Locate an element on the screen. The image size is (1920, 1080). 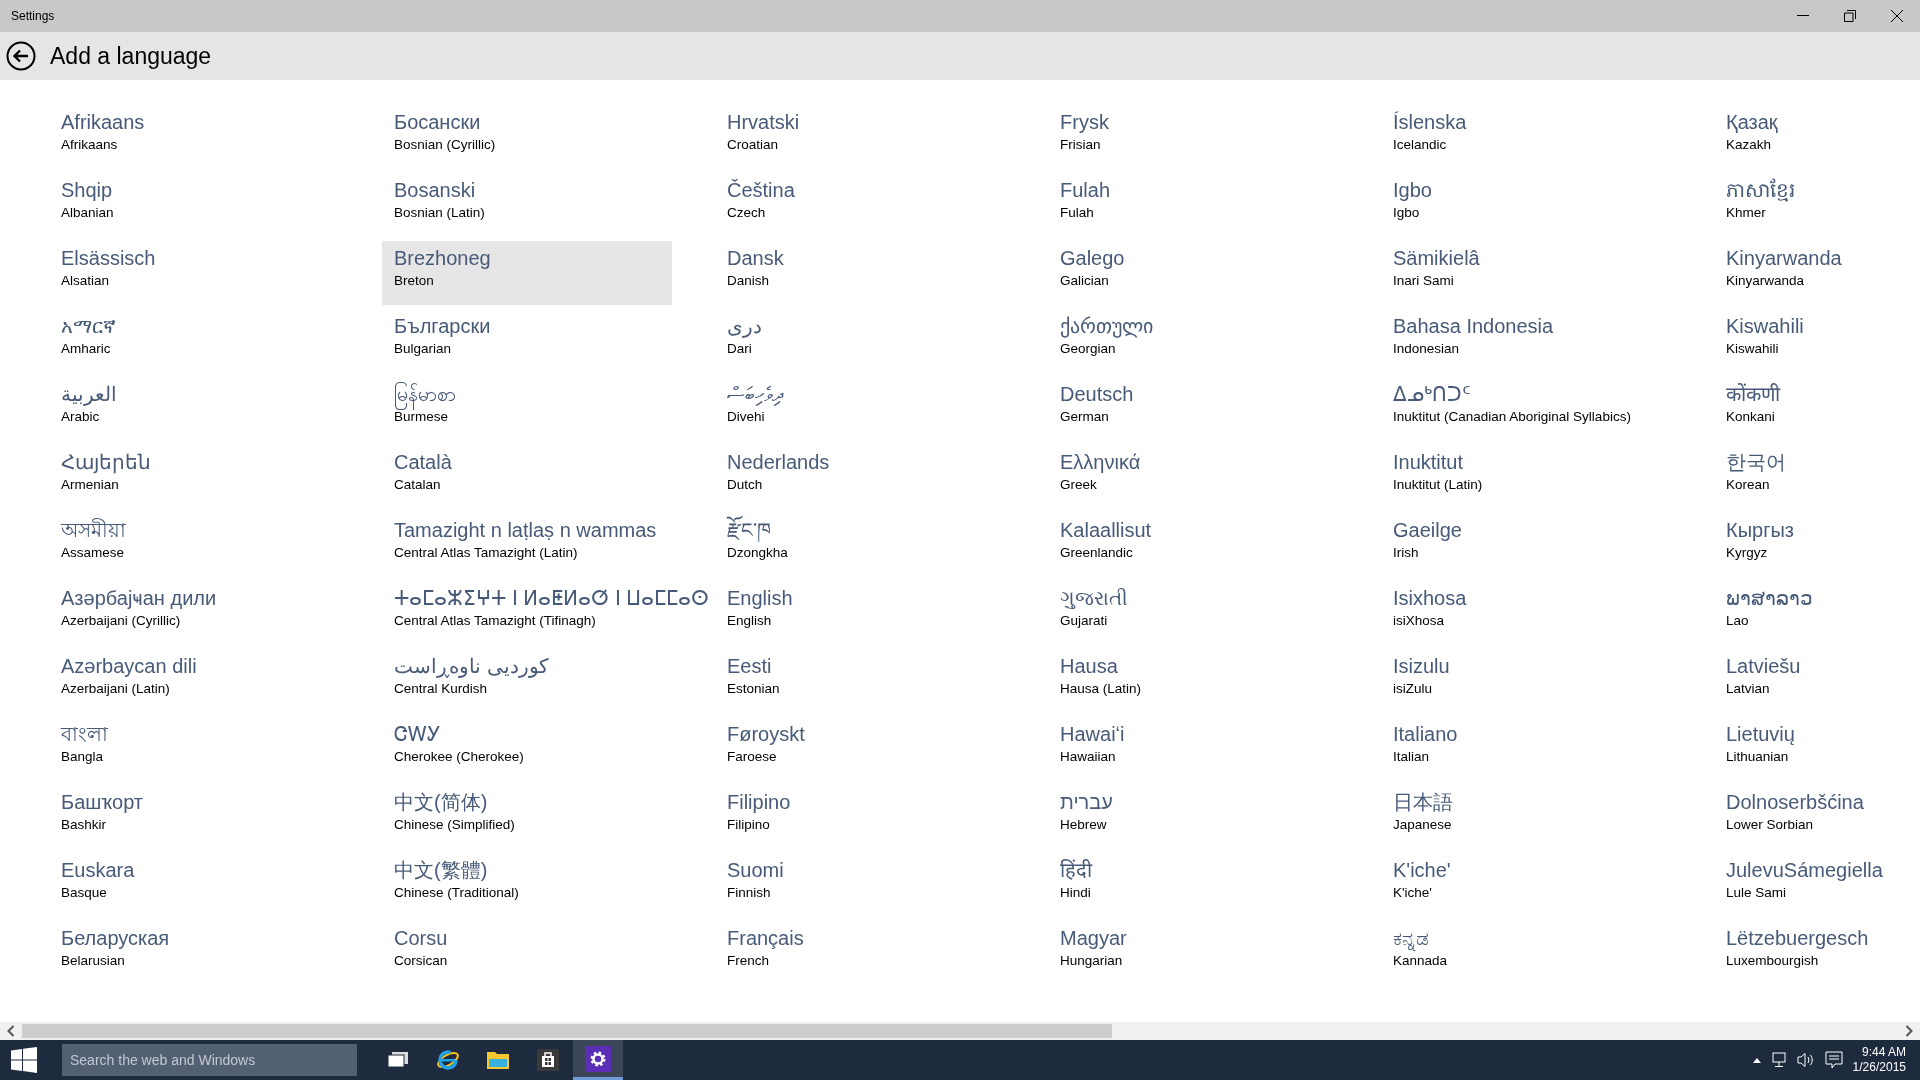
language-item: Босански Bosnian (Cyrillic) is located at coordinates (527, 137).